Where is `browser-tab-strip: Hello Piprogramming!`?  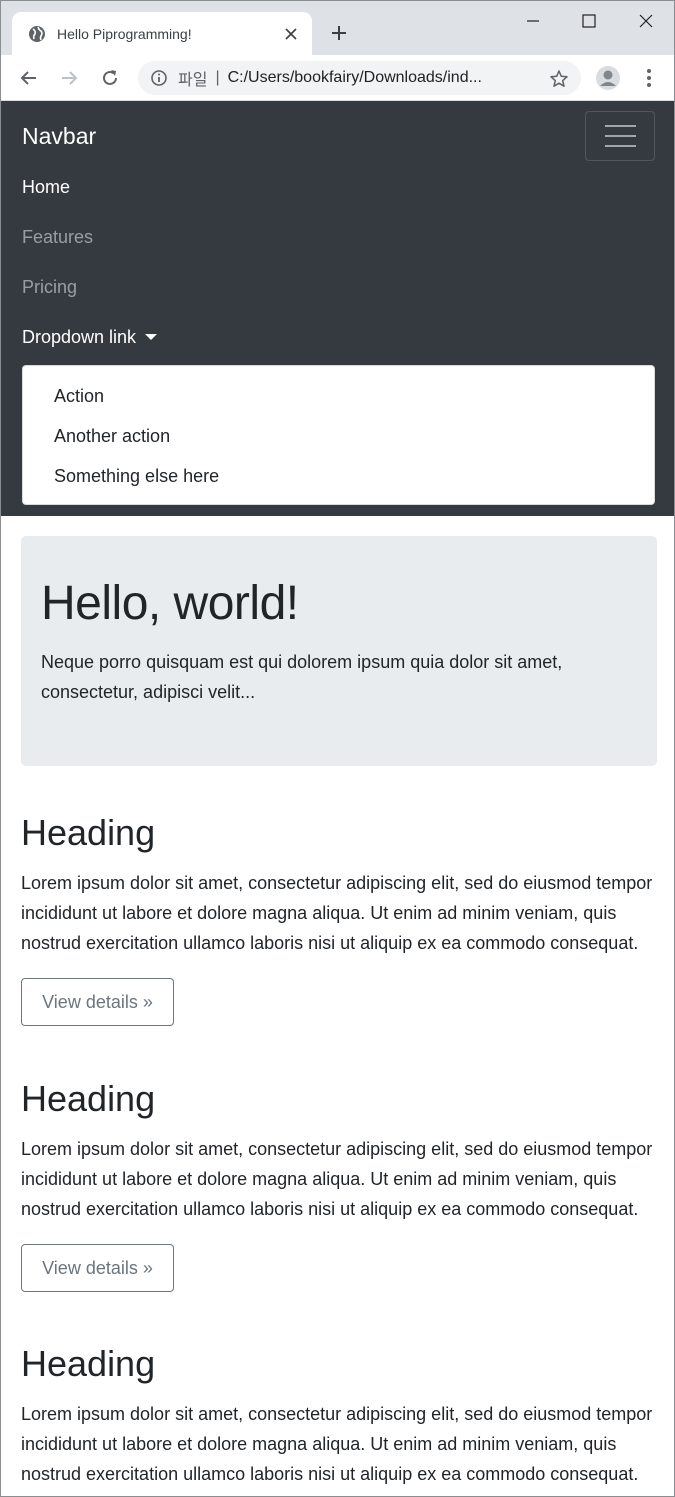 browser-tab-strip: Hello Piprogramming! is located at coordinates (337, 28).